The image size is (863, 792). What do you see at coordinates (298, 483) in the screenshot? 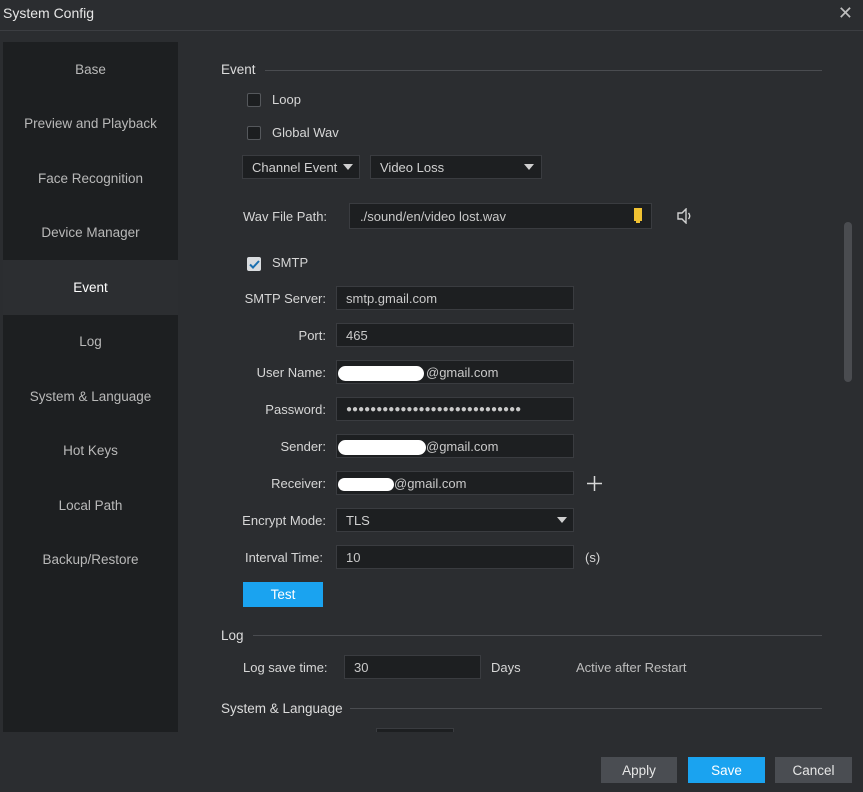
I see `receiver-label: Receiver:` at bounding box center [298, 483].